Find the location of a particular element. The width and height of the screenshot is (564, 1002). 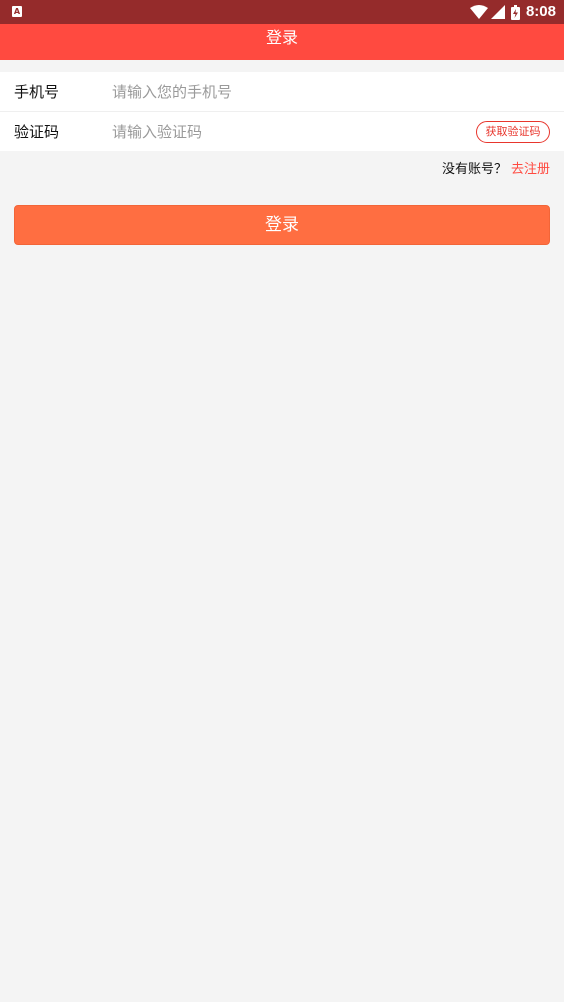

status-bar: A 8:08 is located at coordinates (282, 12).